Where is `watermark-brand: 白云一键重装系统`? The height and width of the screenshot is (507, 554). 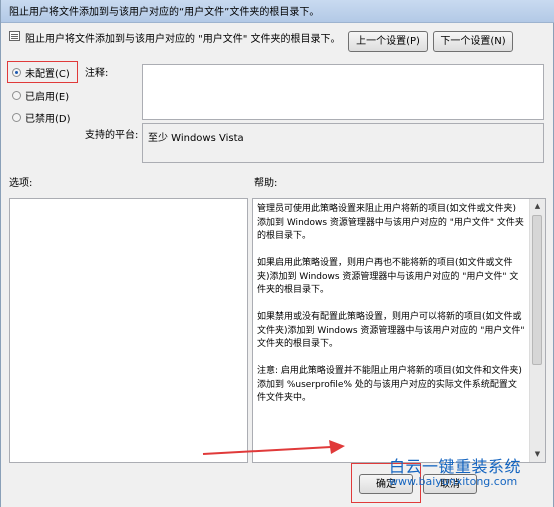 watermark-brand: 白云一键重装系统 is located at coordinates (455, 466).